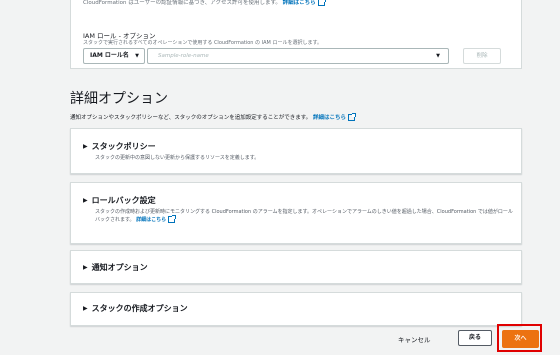 The width and height of the screenshot is (560, 355). I want to click on delete-button: 削除, so click(482, 56).